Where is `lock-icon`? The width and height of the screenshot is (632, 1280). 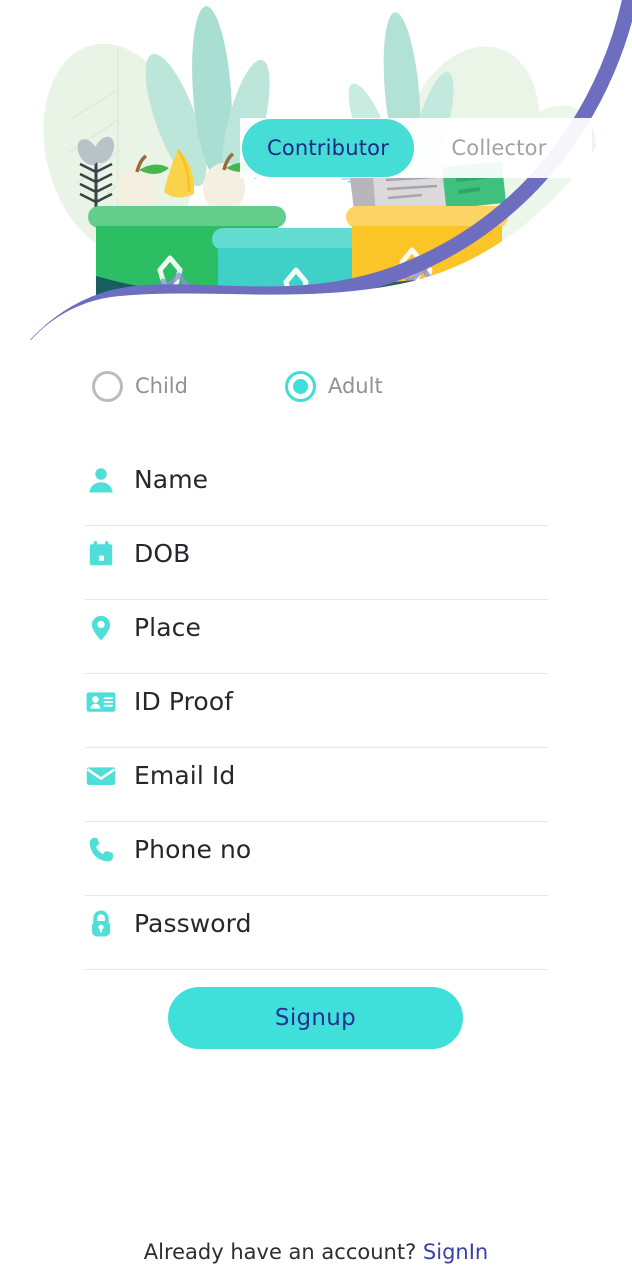 lock-icon is located at coordinates (101, 924).